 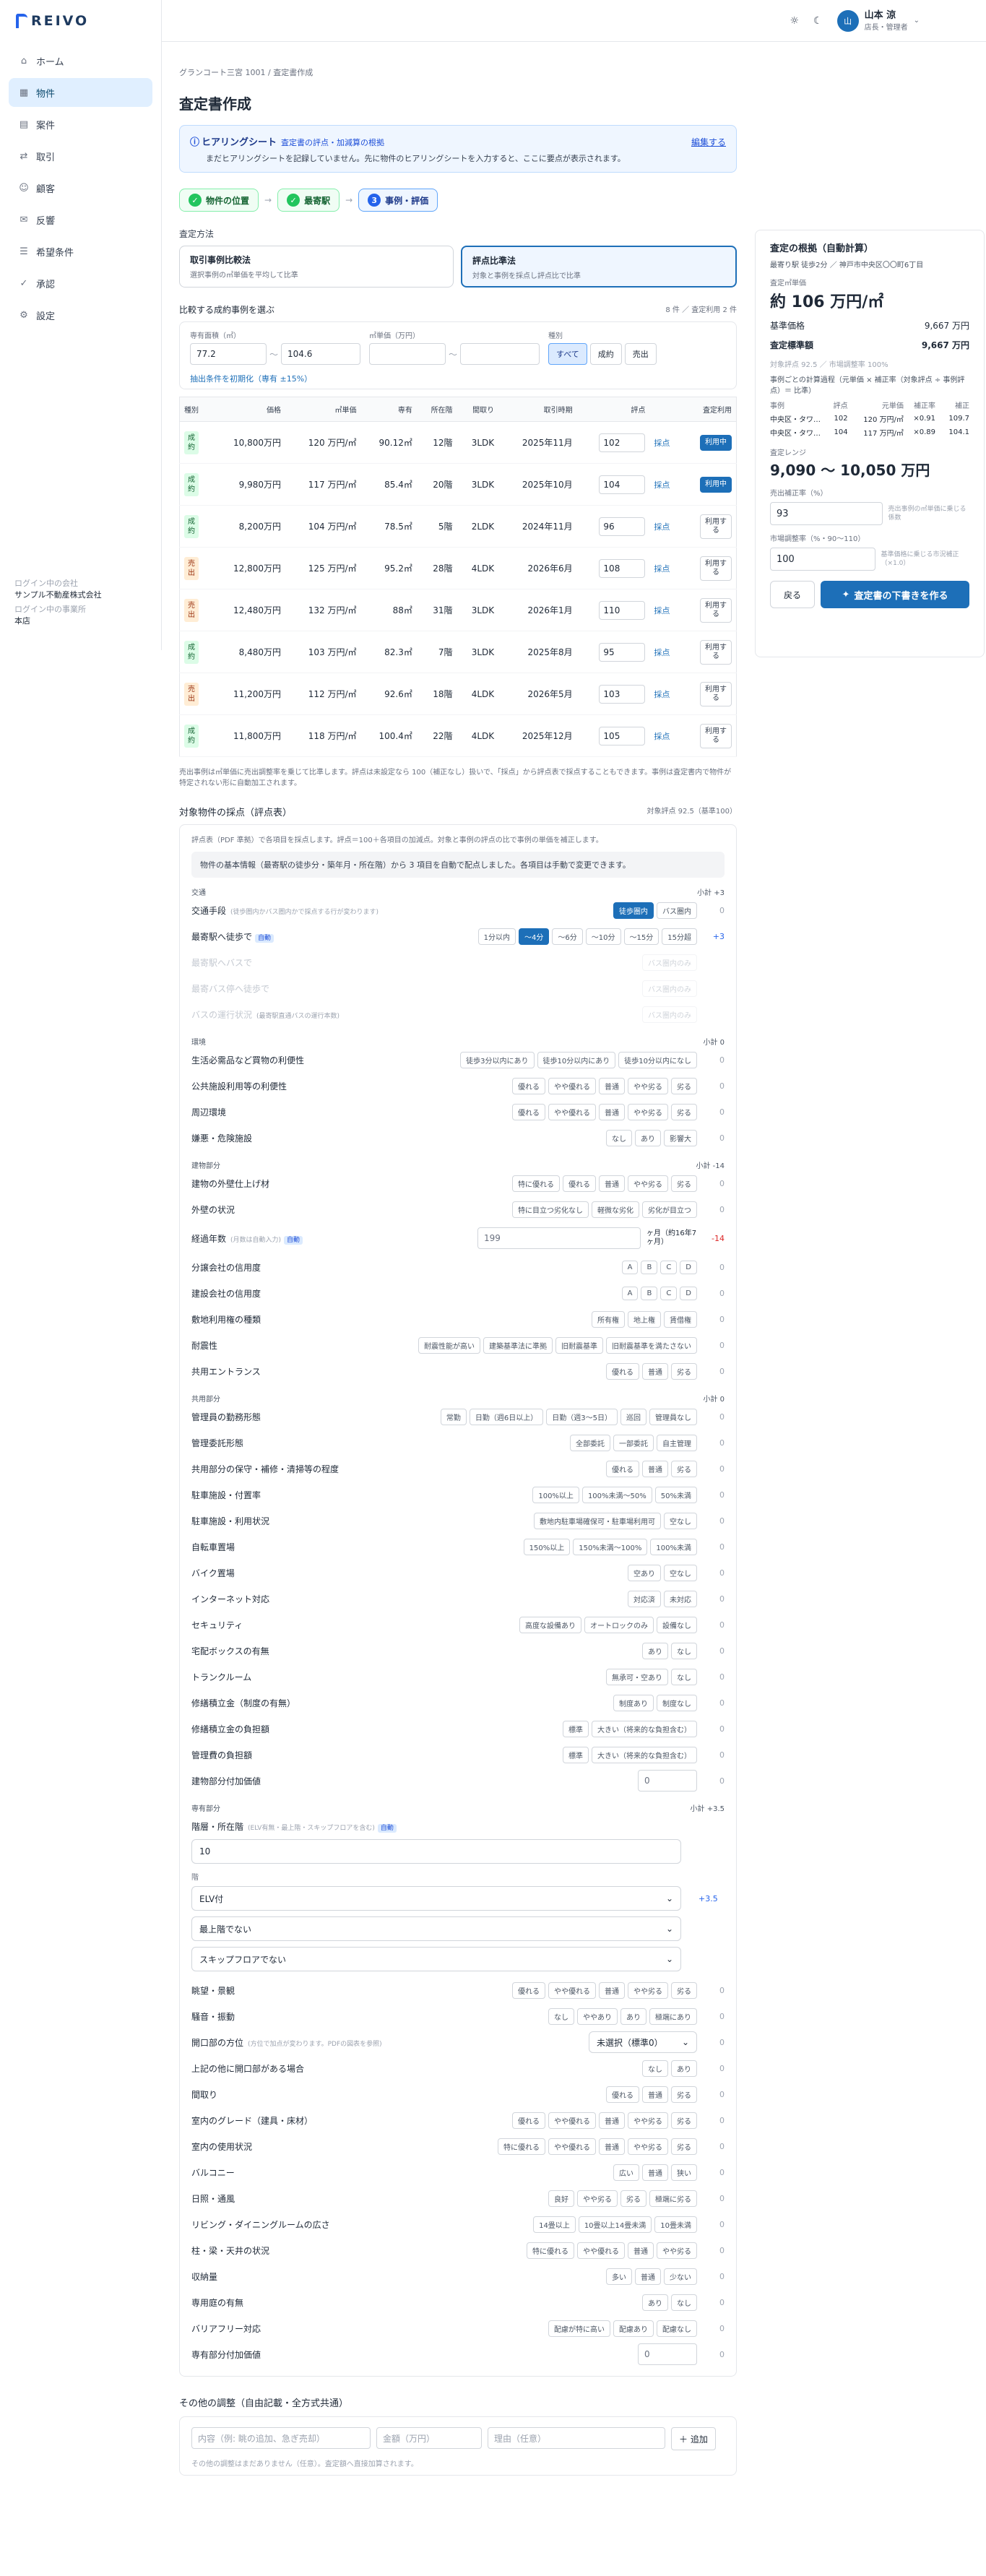 I want to click on score-input: 105, so click(x=622, y=735).